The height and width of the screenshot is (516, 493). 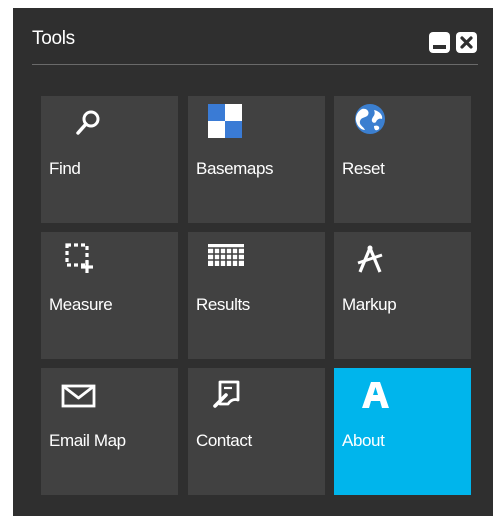 I want to click on tile-email-map: Email Map, so click(x=109, y=431).